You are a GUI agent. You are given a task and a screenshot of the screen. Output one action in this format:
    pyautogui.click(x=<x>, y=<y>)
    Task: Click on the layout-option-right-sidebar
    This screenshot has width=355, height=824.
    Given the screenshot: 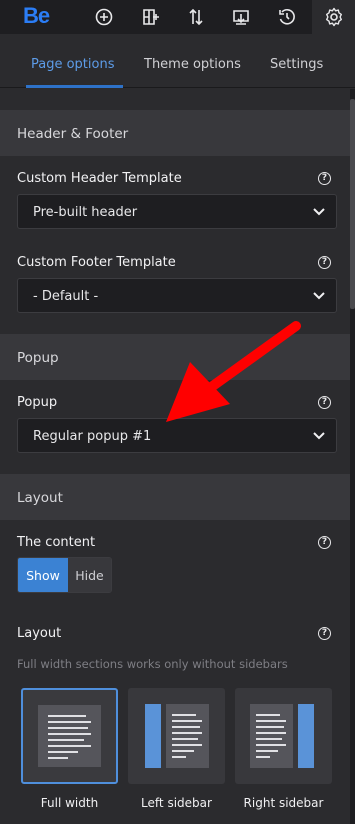 What is the action you would take?
    pyautogui.click(x=283, y=736)
    